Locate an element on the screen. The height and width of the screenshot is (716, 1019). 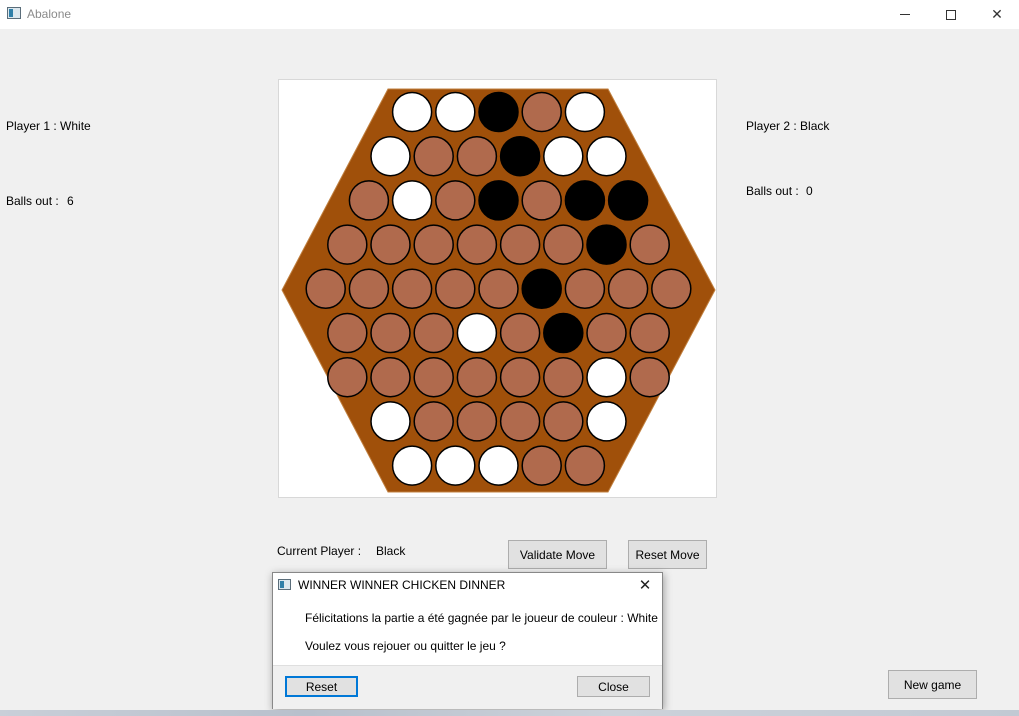
player1-balls-out-label: Balls out : is located at coordinates (32, 201).